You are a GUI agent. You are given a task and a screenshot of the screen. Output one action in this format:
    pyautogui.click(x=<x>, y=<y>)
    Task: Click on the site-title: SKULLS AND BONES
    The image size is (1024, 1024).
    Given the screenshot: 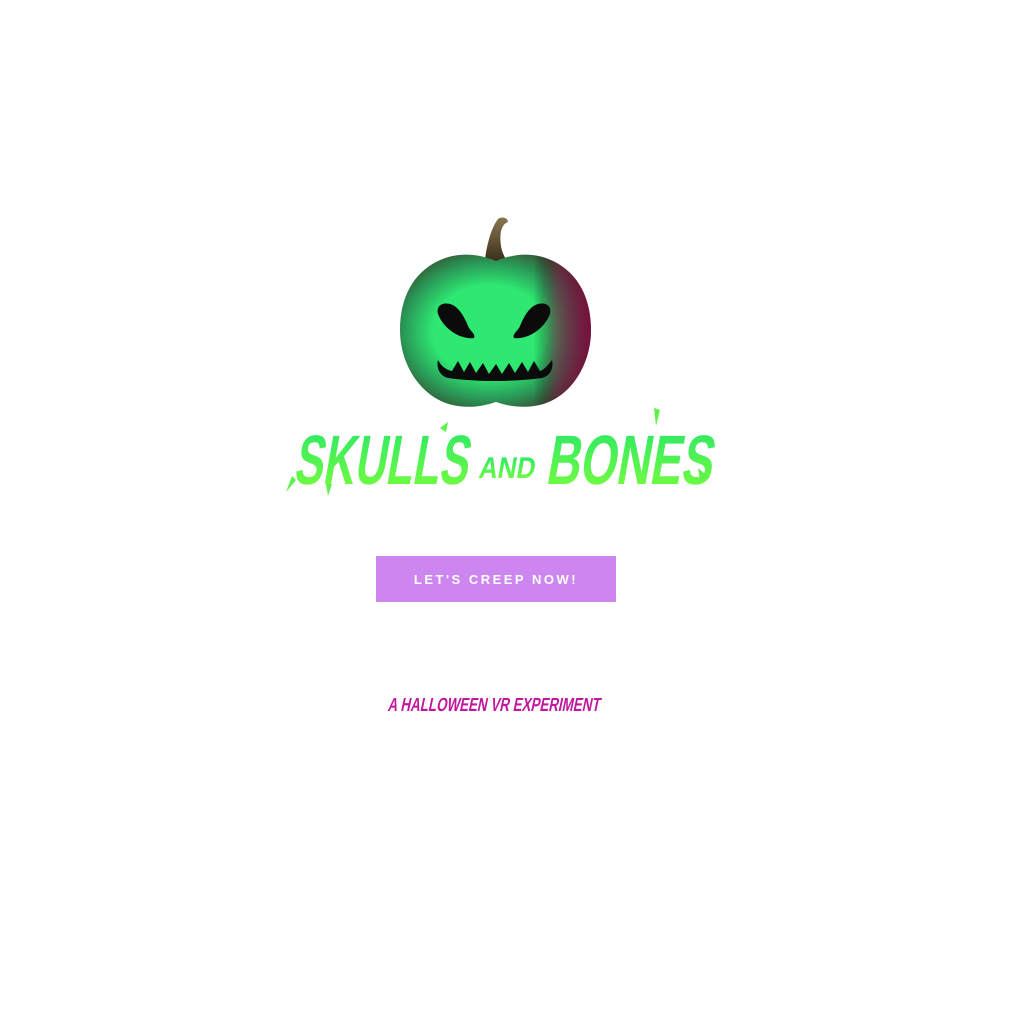 What is the action you would take?
    pyautogui.click(x=503, y=453)
    